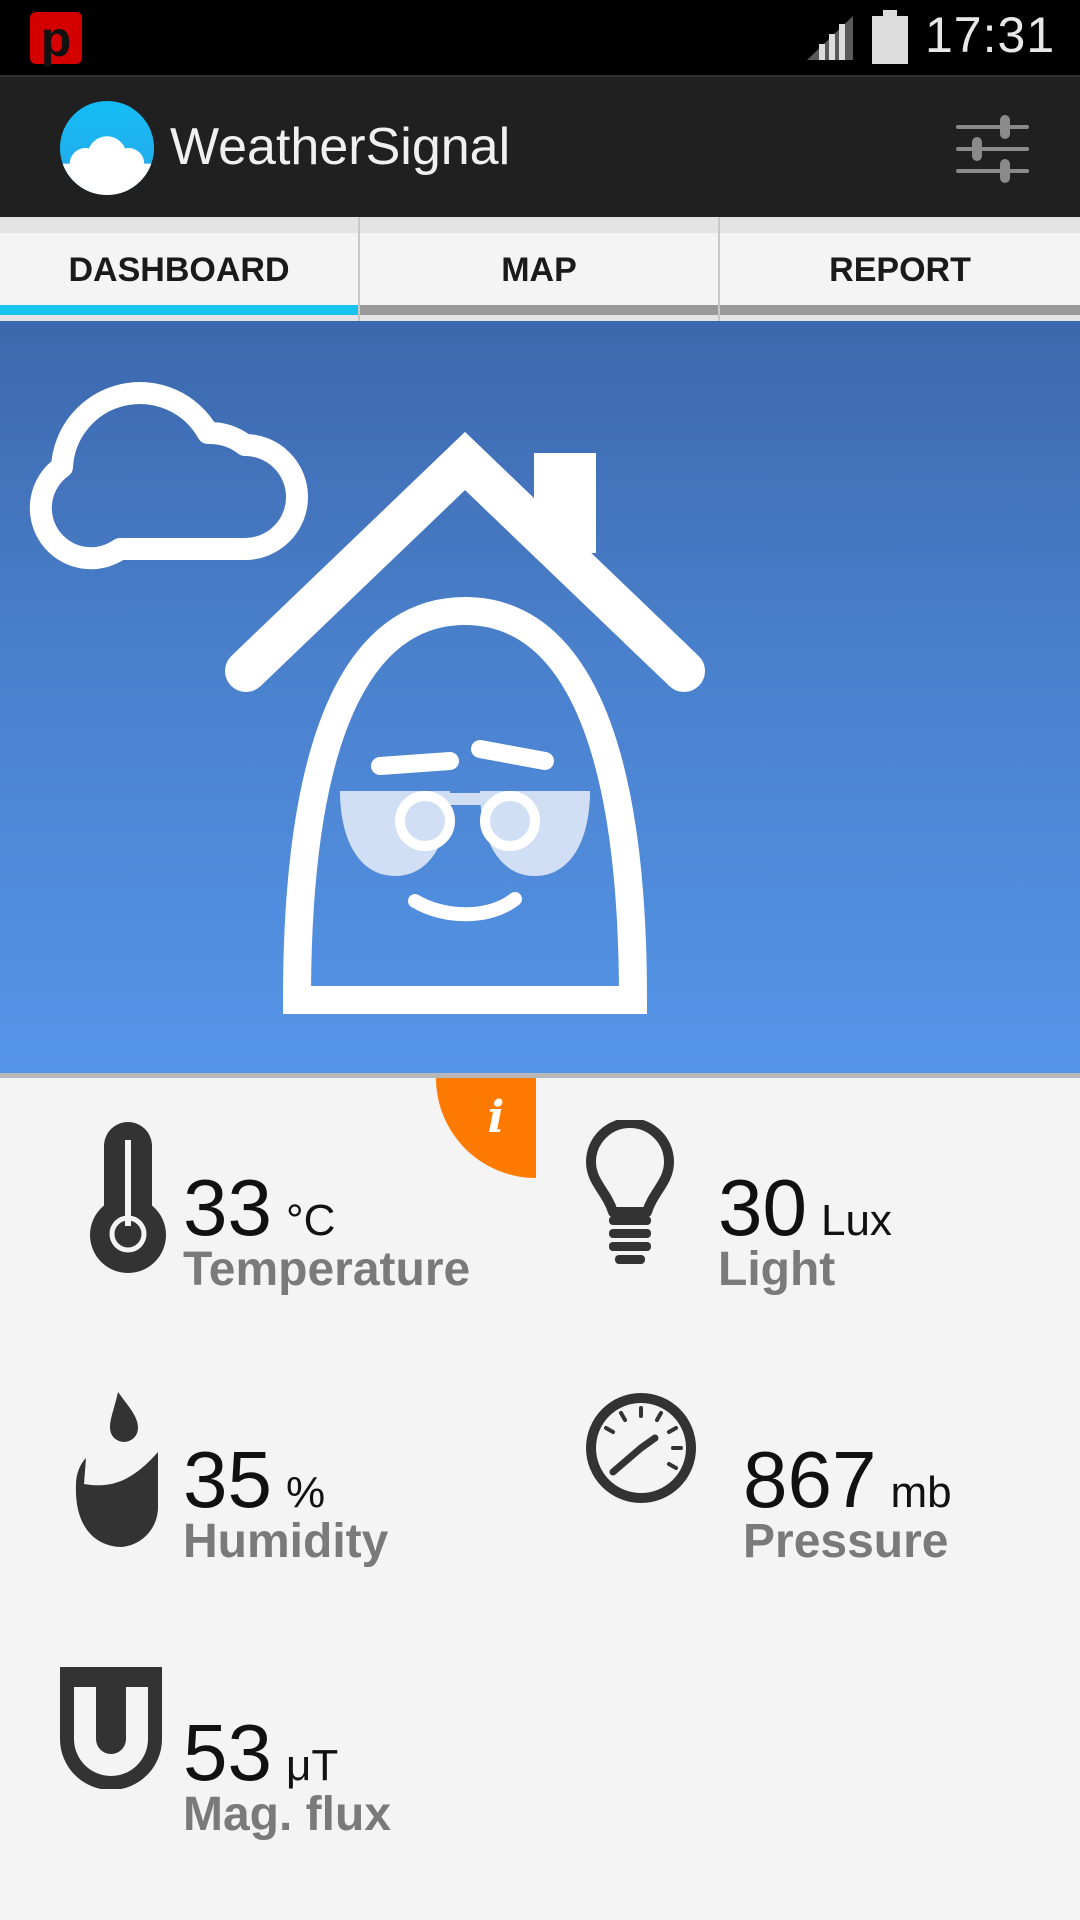 The height and width of the screenshot is (1920, 1080). What do you see at coordinates (312, 1765) in the screenshot?
I see `mag-flux-unit: μT` at bounding box center [312, 1765].